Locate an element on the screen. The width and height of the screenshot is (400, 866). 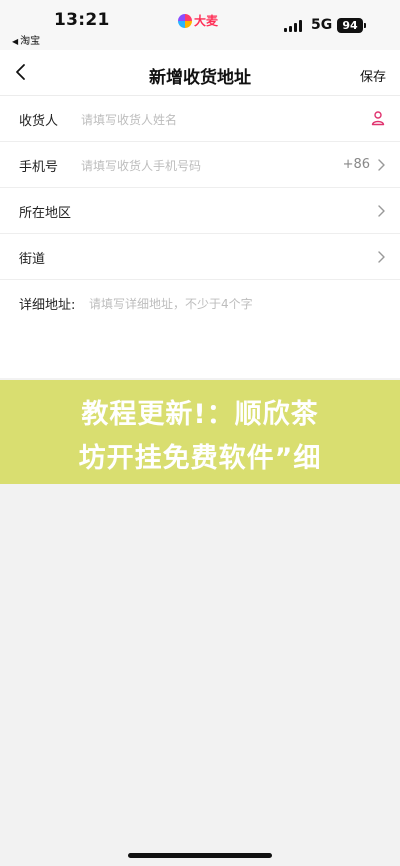
nav-bar: 新增收货地址 保存 is located at coordinates (200, 73).